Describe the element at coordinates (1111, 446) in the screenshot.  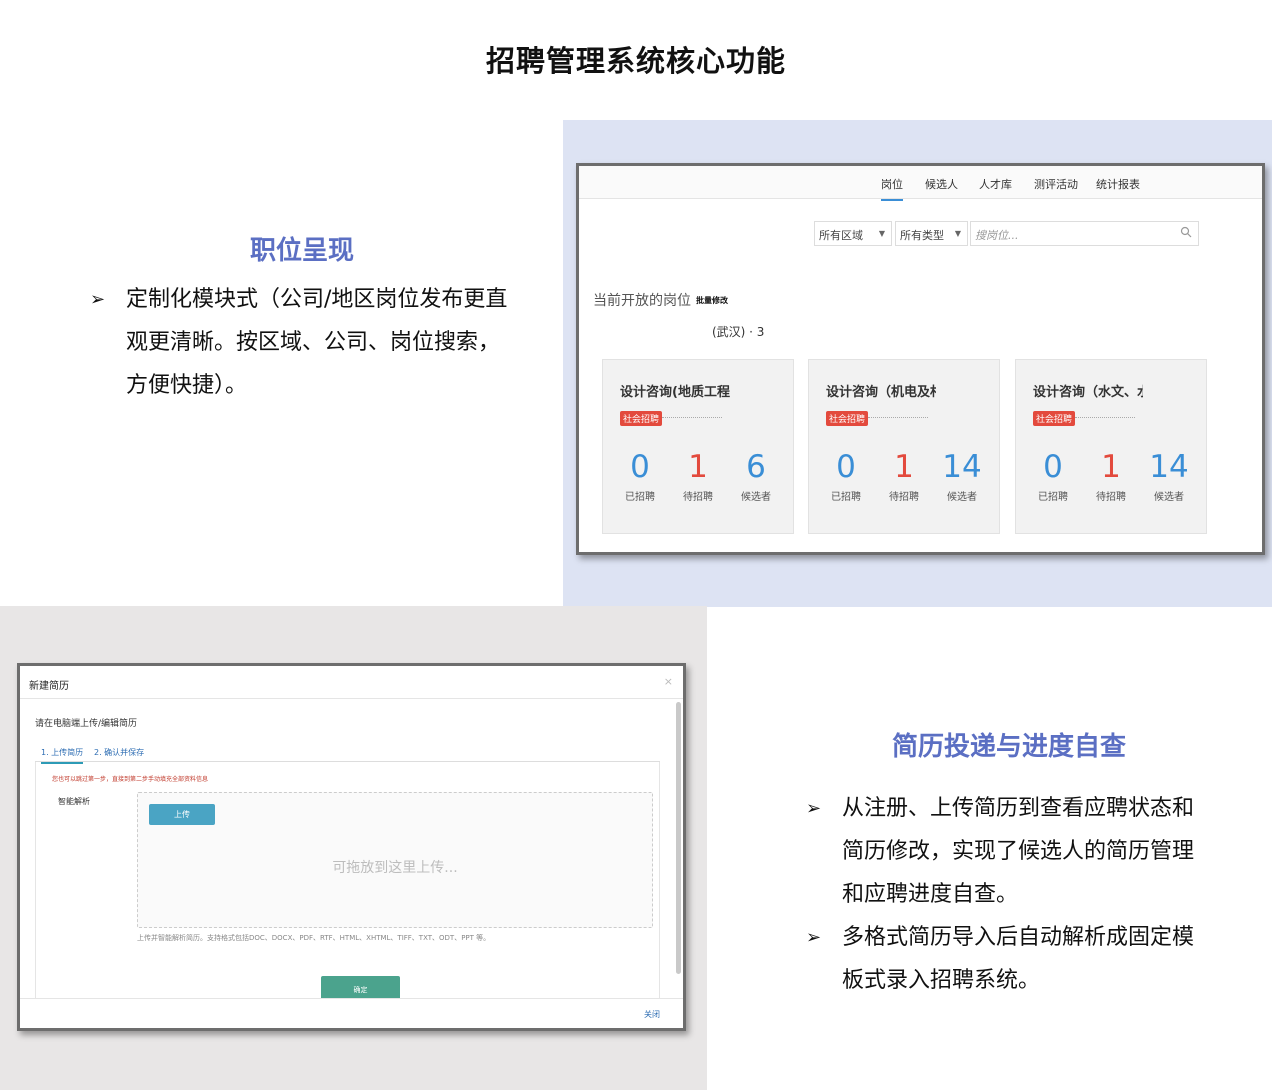
I see `job-card: 设计咨询（水文、水社会招聘 0 已招聘 1 待招聘 14 候选者` at that location.